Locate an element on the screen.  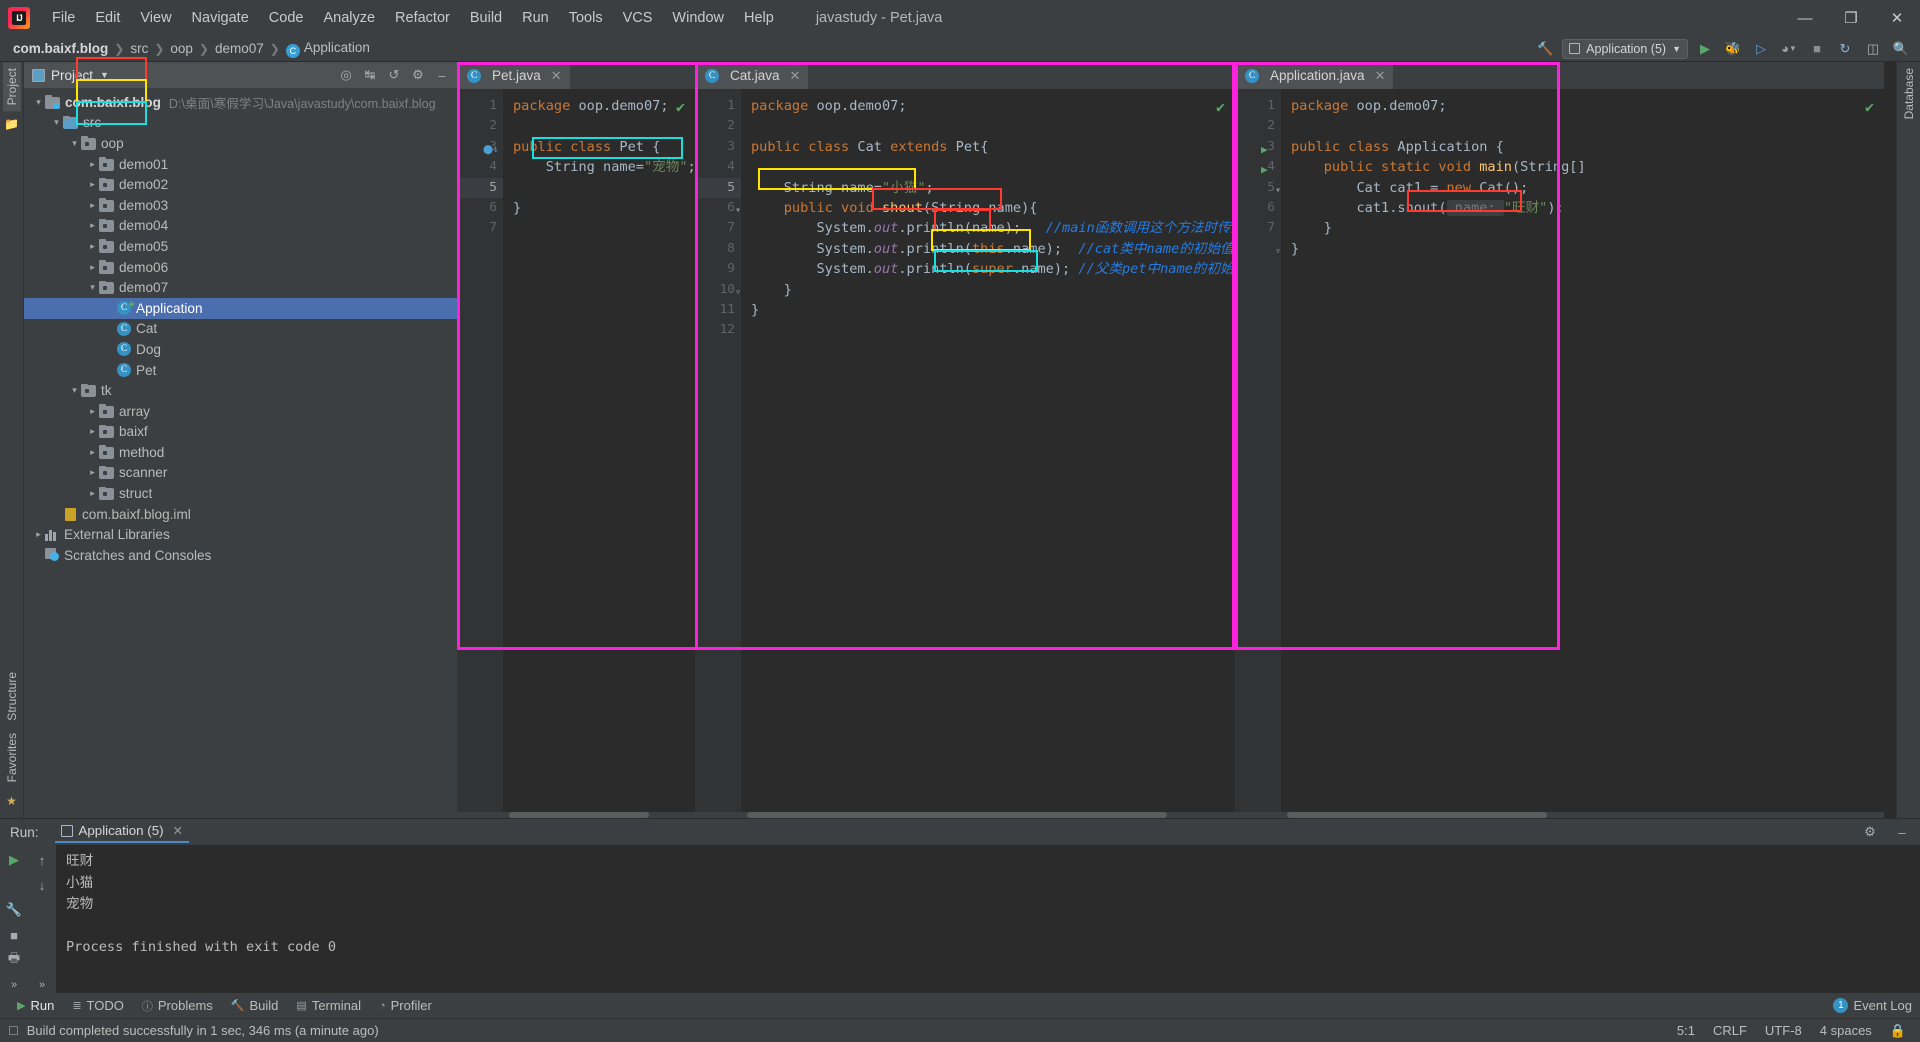
up-arrow-icon: ↑ is located at coordinates (42, 860).